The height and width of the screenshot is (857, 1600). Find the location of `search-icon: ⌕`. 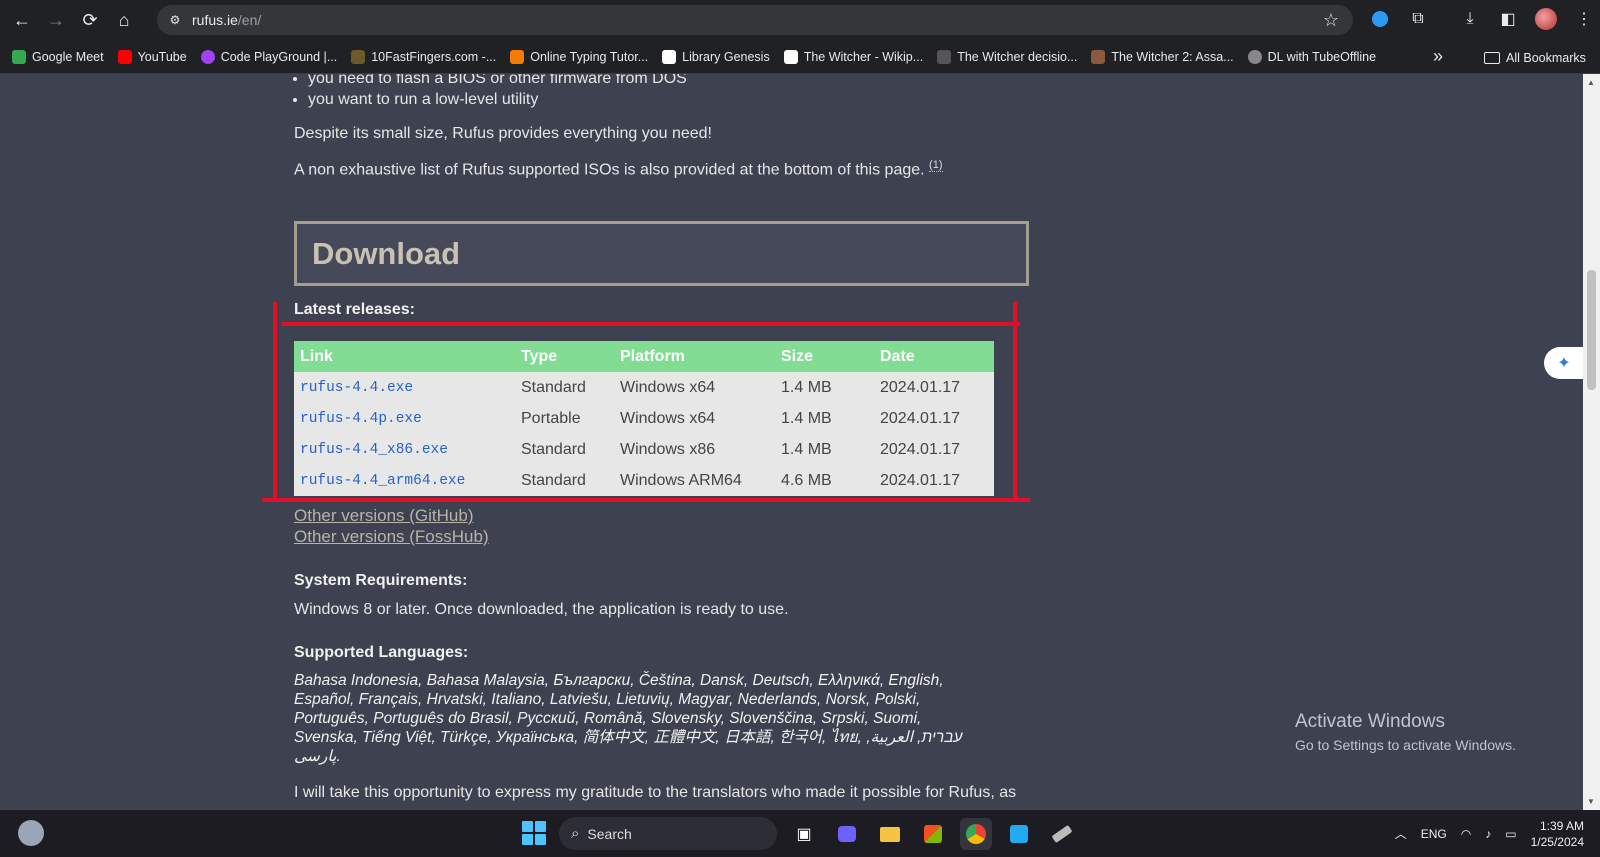

search-icon: ⌕ is located at coordinates (575, 833).